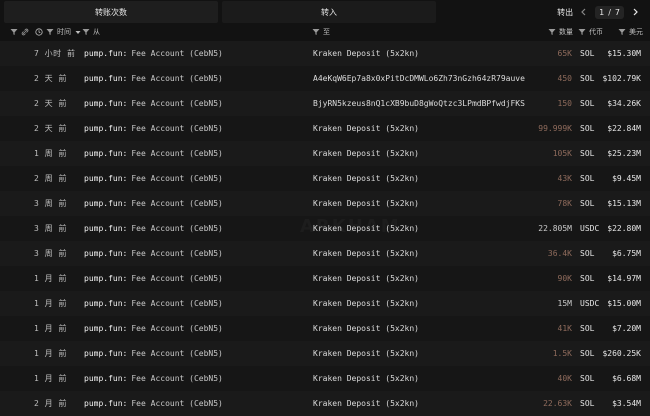  Describe the element at coordinates (565, 12) in the screenshot. I see `tab-outgoing: 转出` at that location.